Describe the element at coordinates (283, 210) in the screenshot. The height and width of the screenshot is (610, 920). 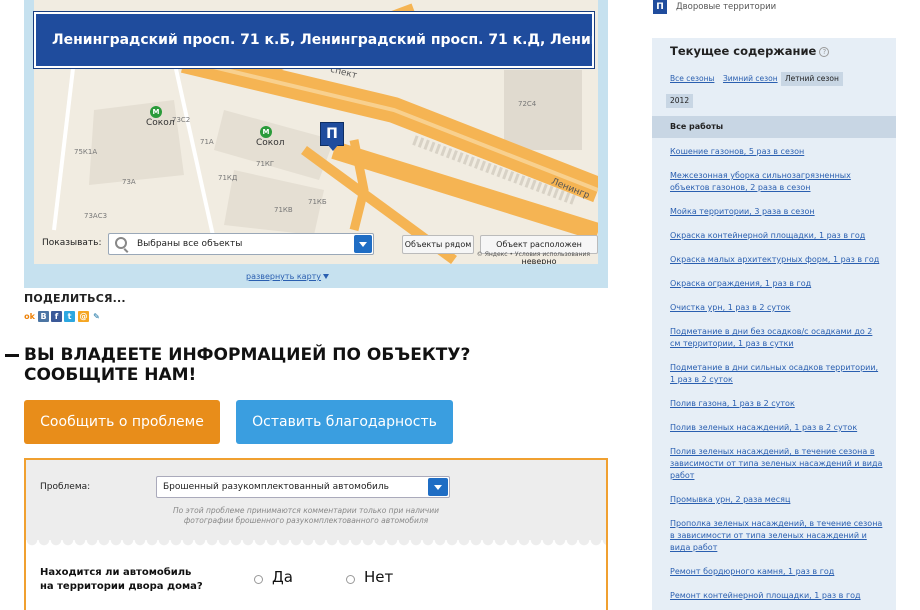
I see `map-label: 71КВ` at that location.